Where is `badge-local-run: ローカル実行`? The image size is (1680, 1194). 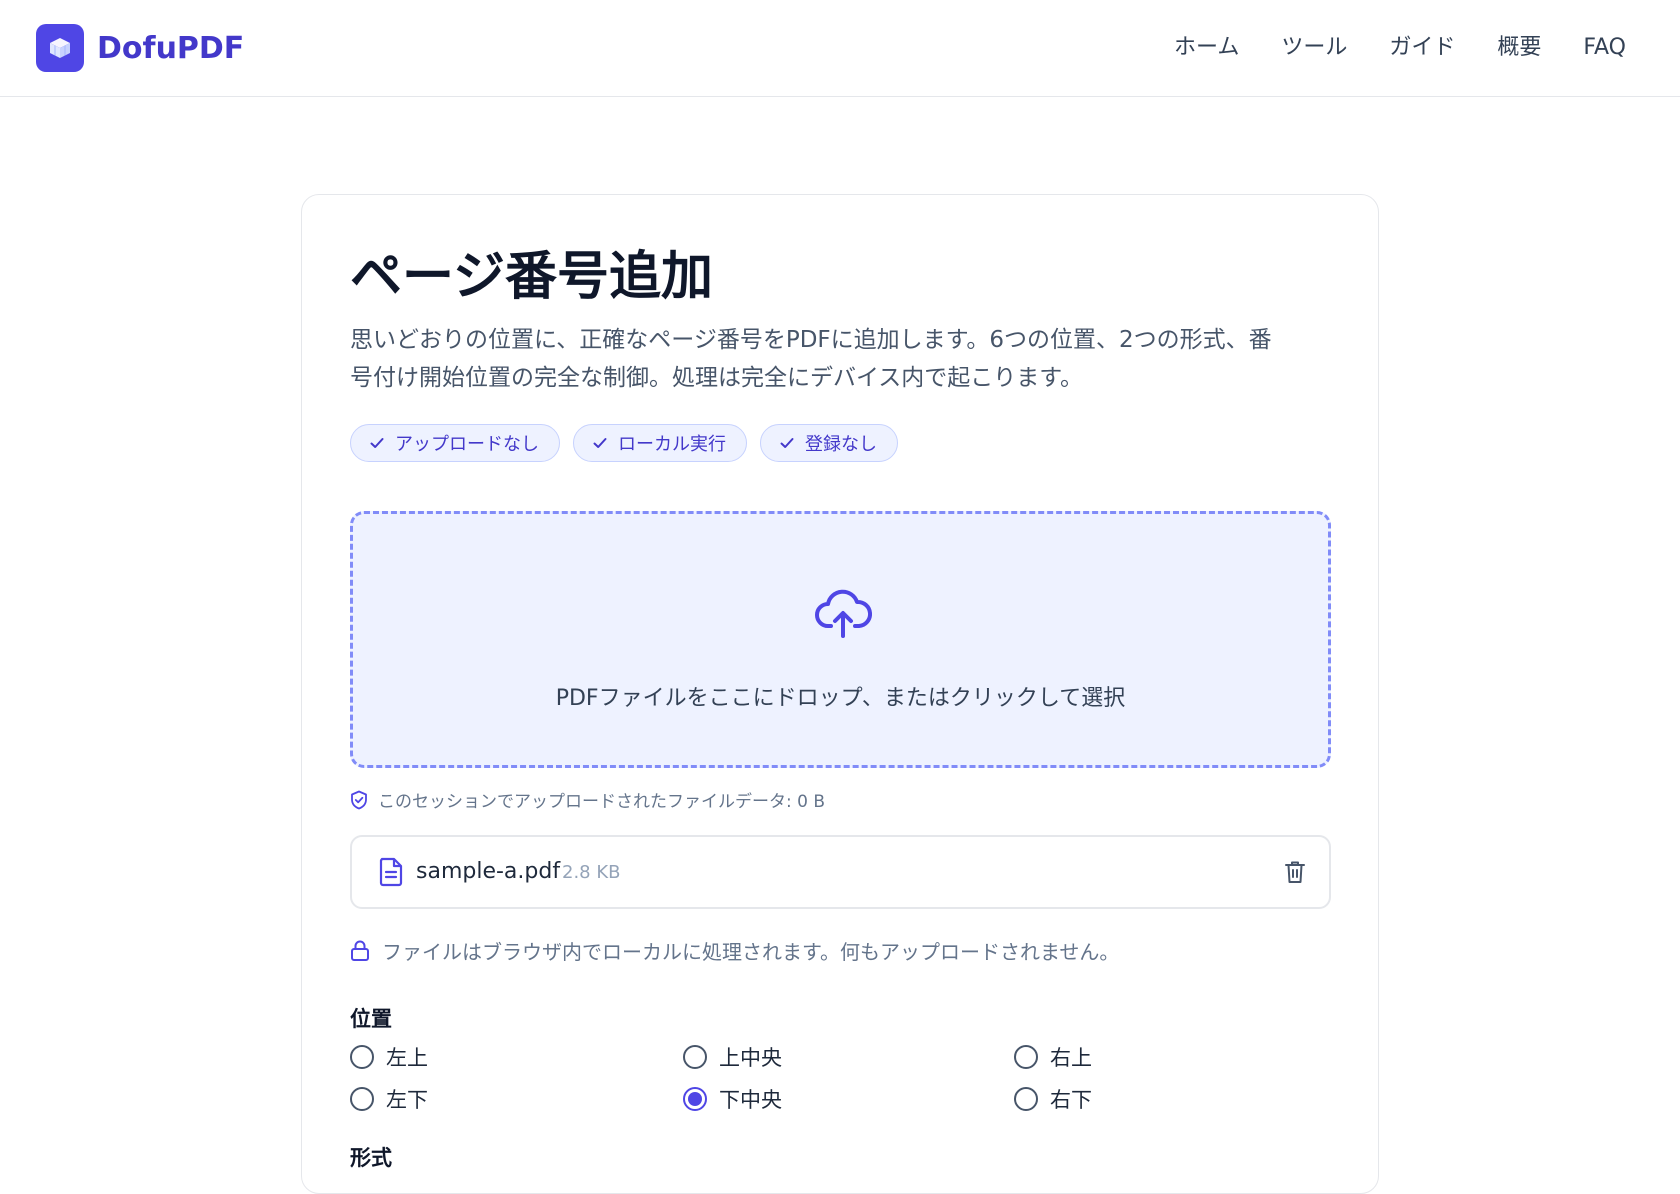 badge-local-run: ローカル実行 is located at coordinates (660, 443).